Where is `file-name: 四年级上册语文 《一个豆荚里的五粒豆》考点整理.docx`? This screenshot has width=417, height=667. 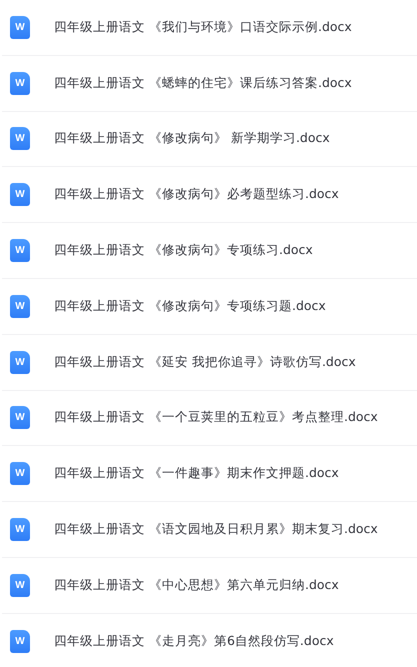 file-name: 四年级上册语文 《一个豆荚里的五粒豆》考点整理.docx is located at coordinates (216, 417).